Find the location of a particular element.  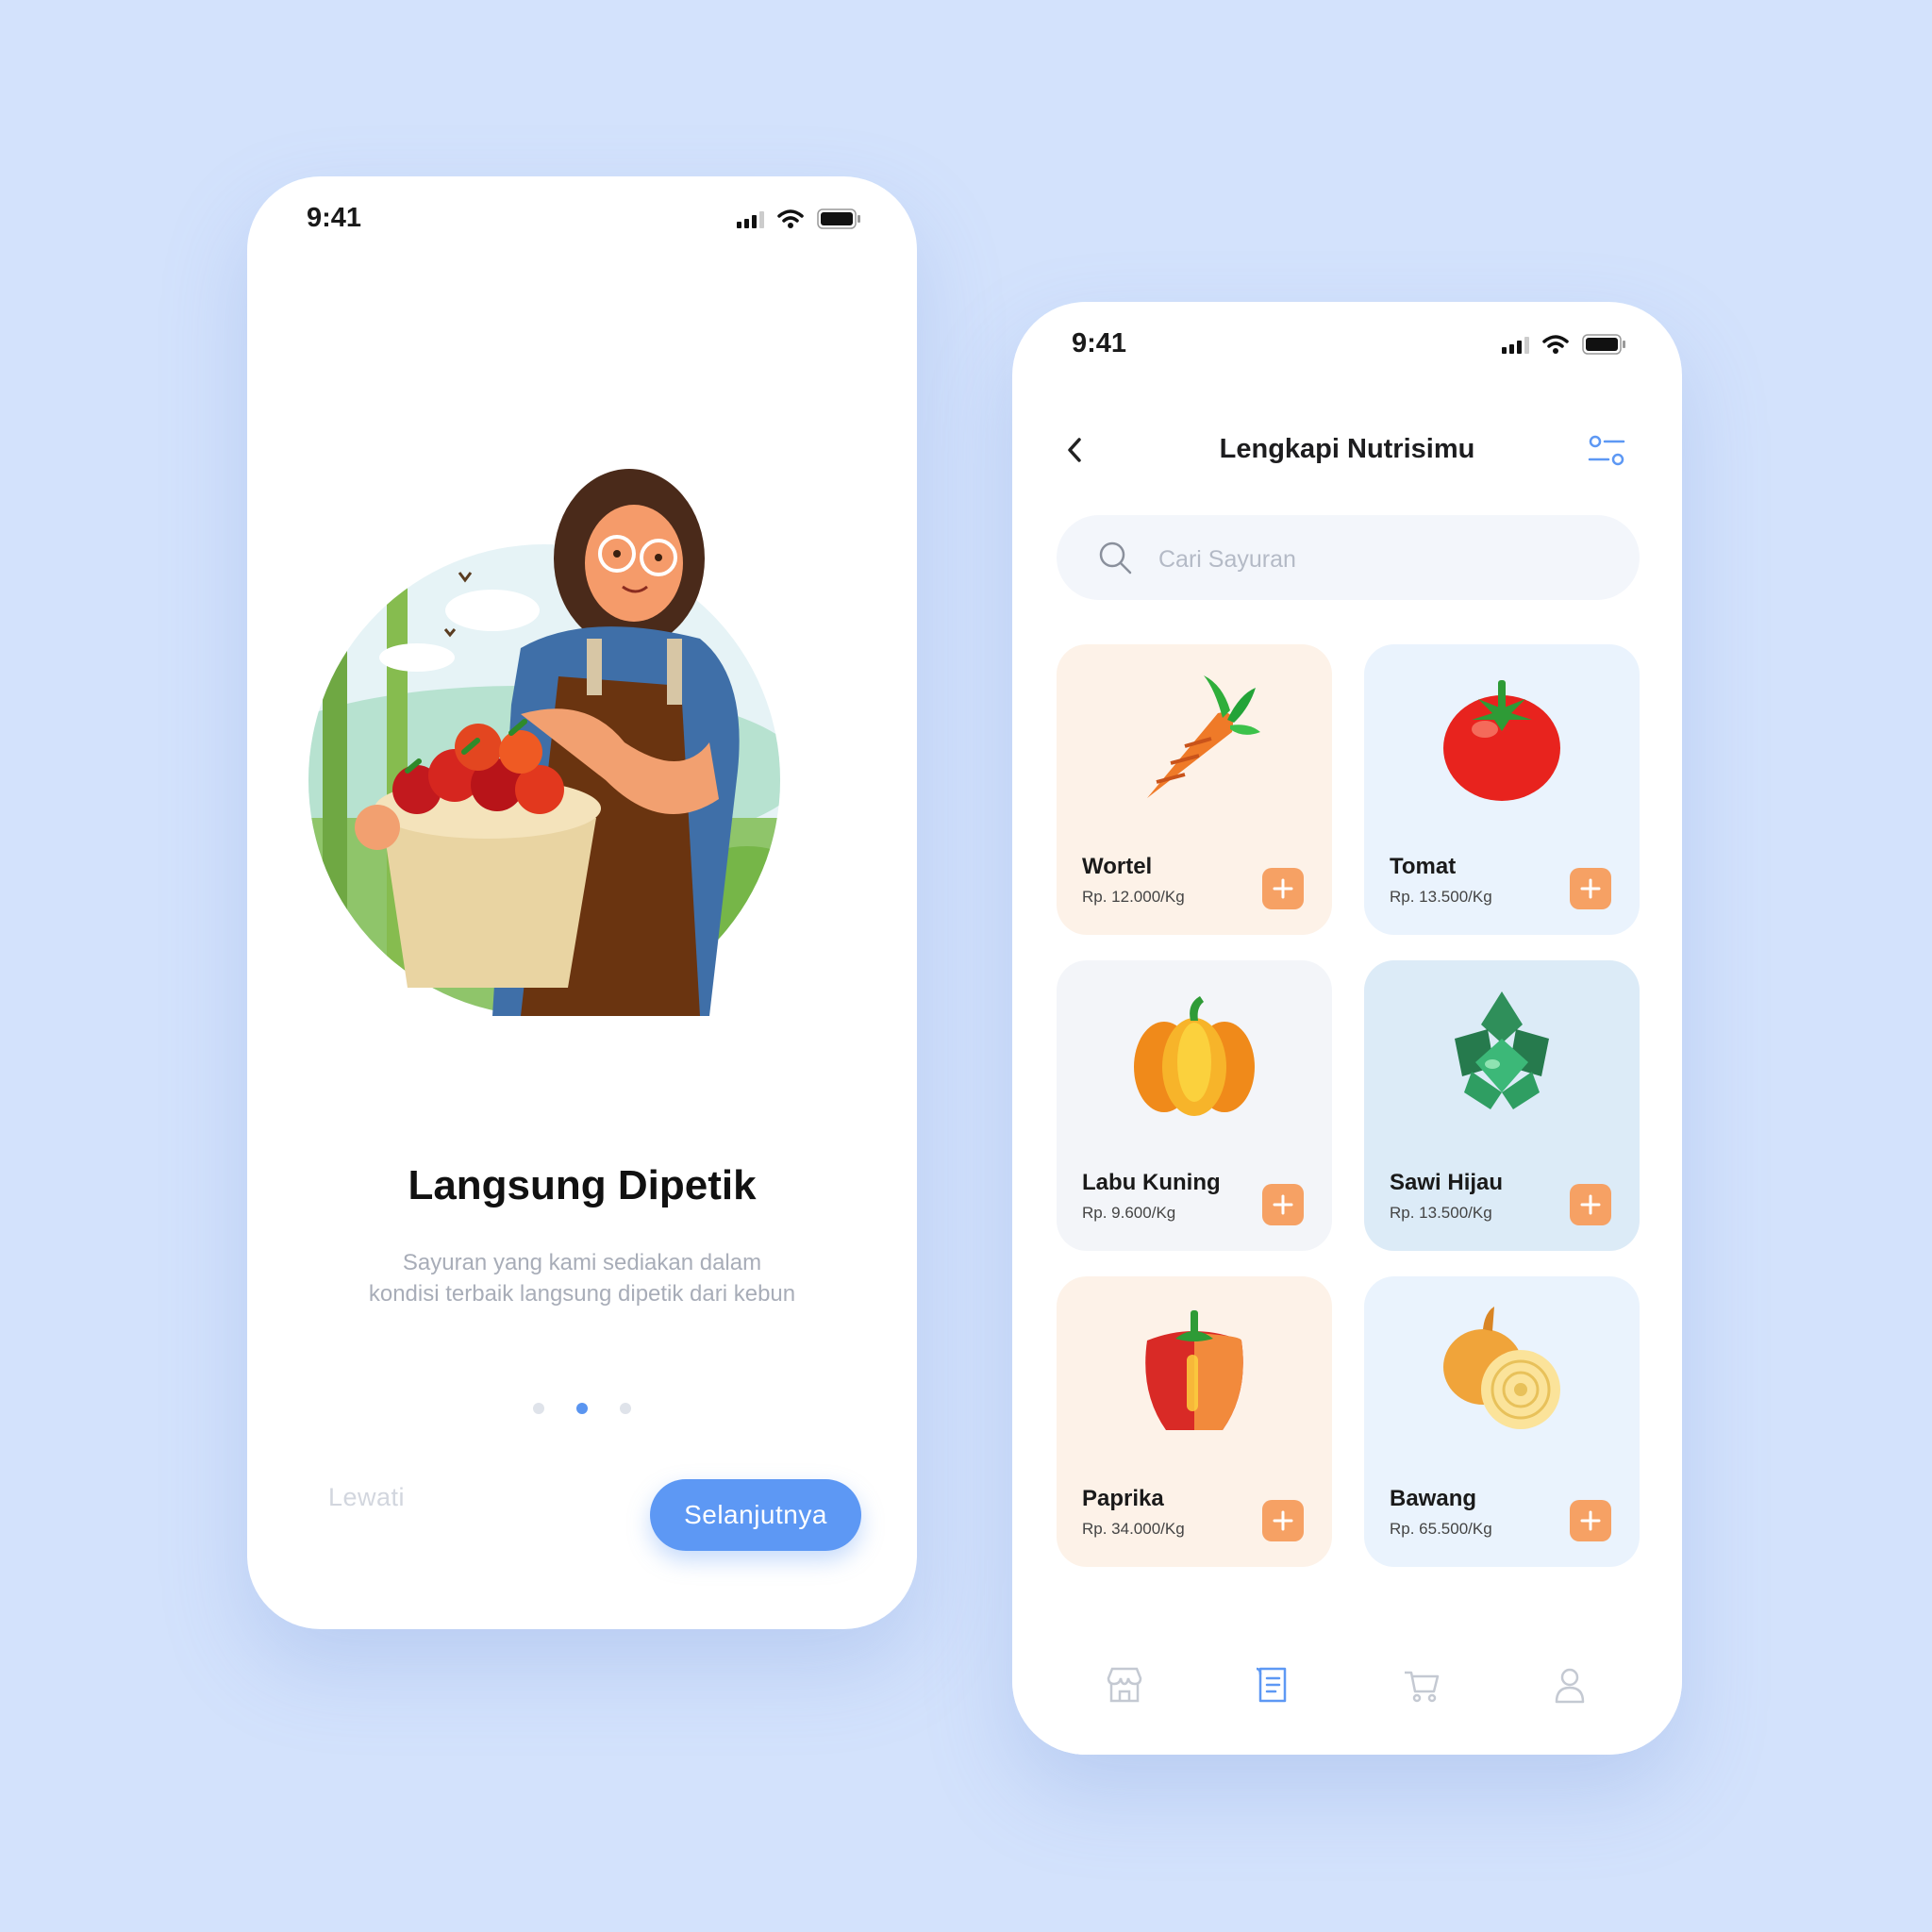

product-card: Labu Kuning Rp. 9.600/Kg is located at coordinates (1194, 1106).